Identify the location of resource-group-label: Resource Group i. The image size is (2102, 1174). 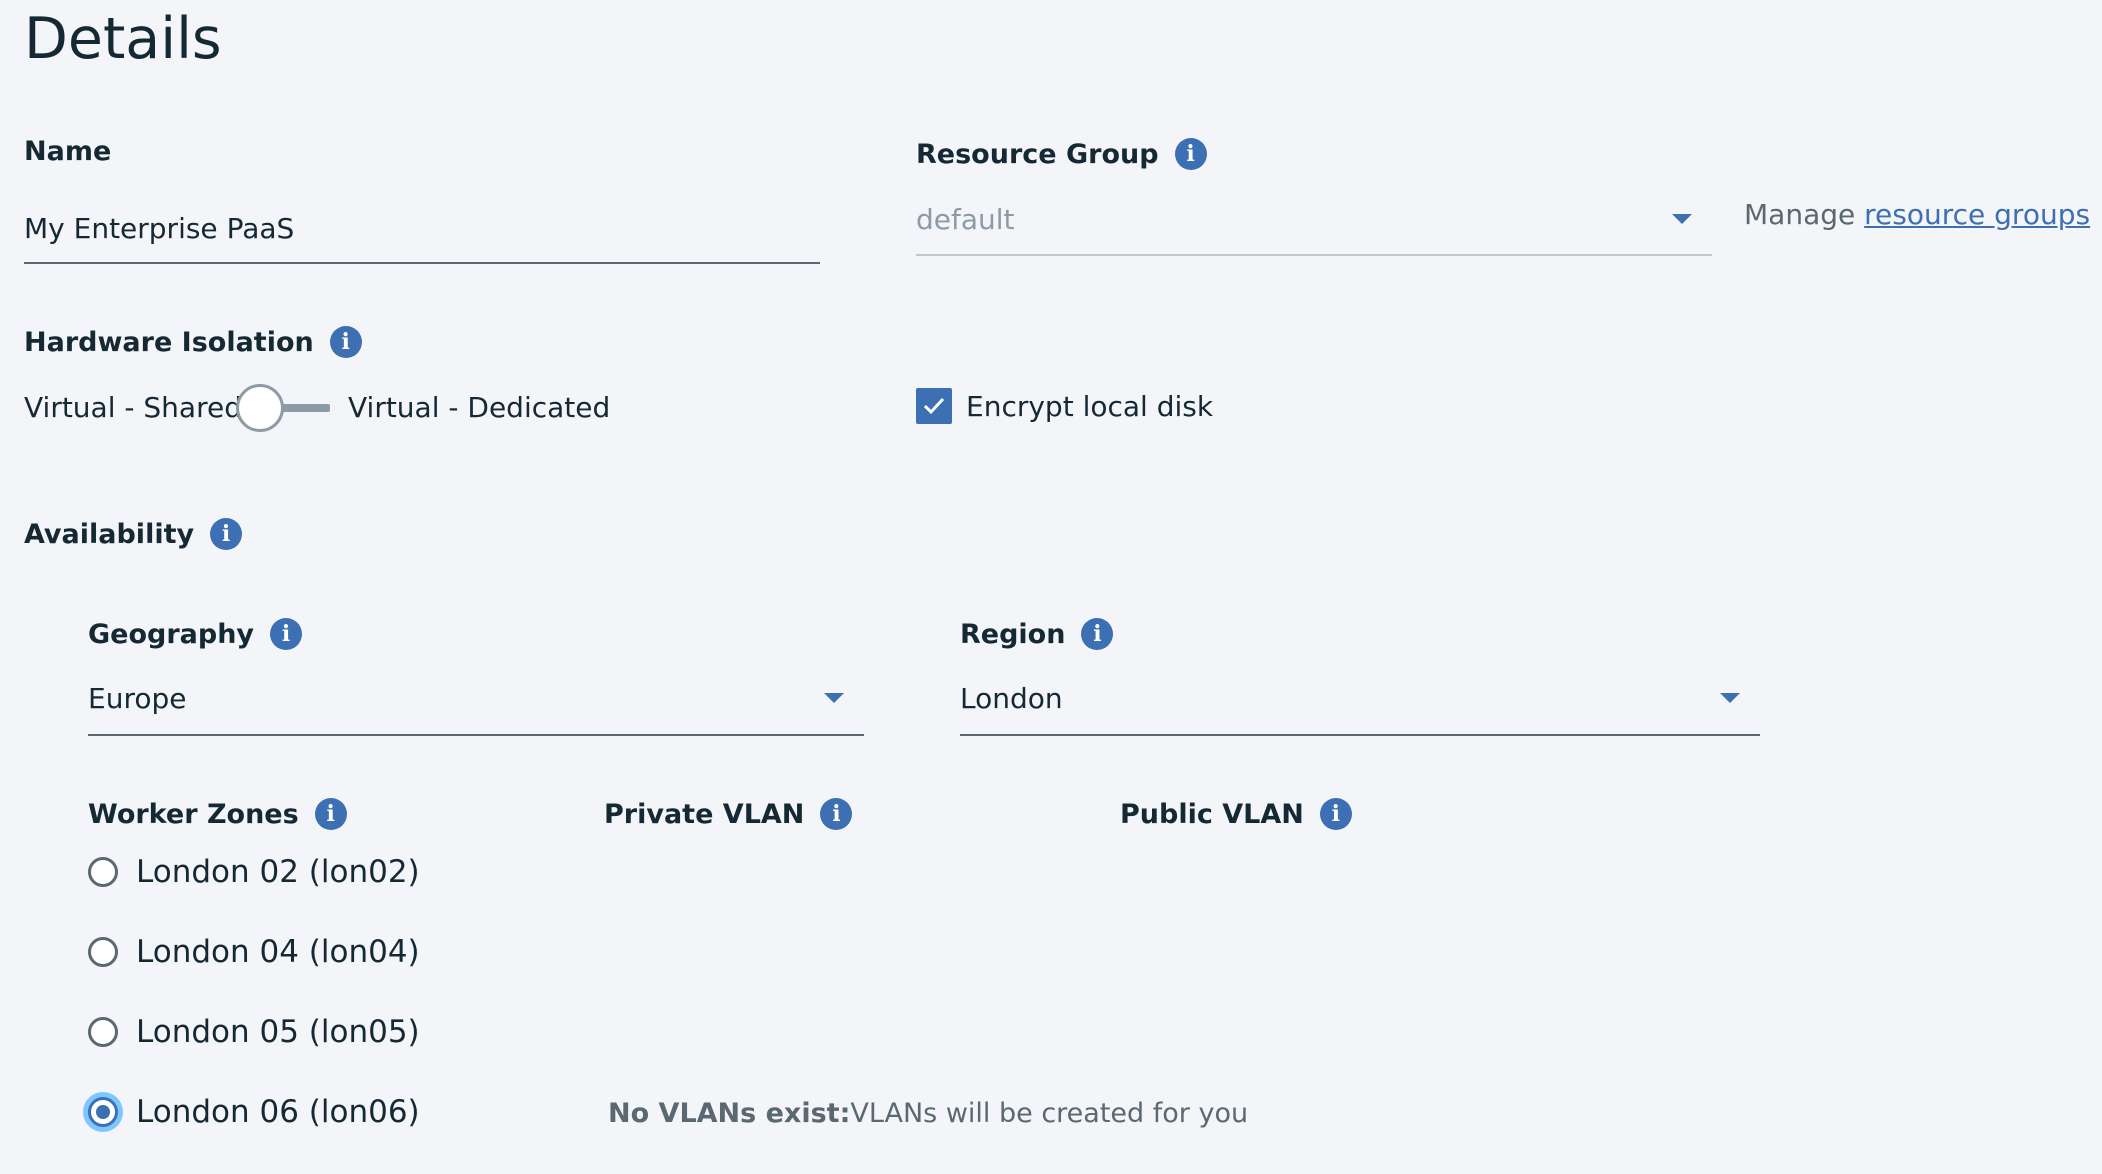
(1061, 154).